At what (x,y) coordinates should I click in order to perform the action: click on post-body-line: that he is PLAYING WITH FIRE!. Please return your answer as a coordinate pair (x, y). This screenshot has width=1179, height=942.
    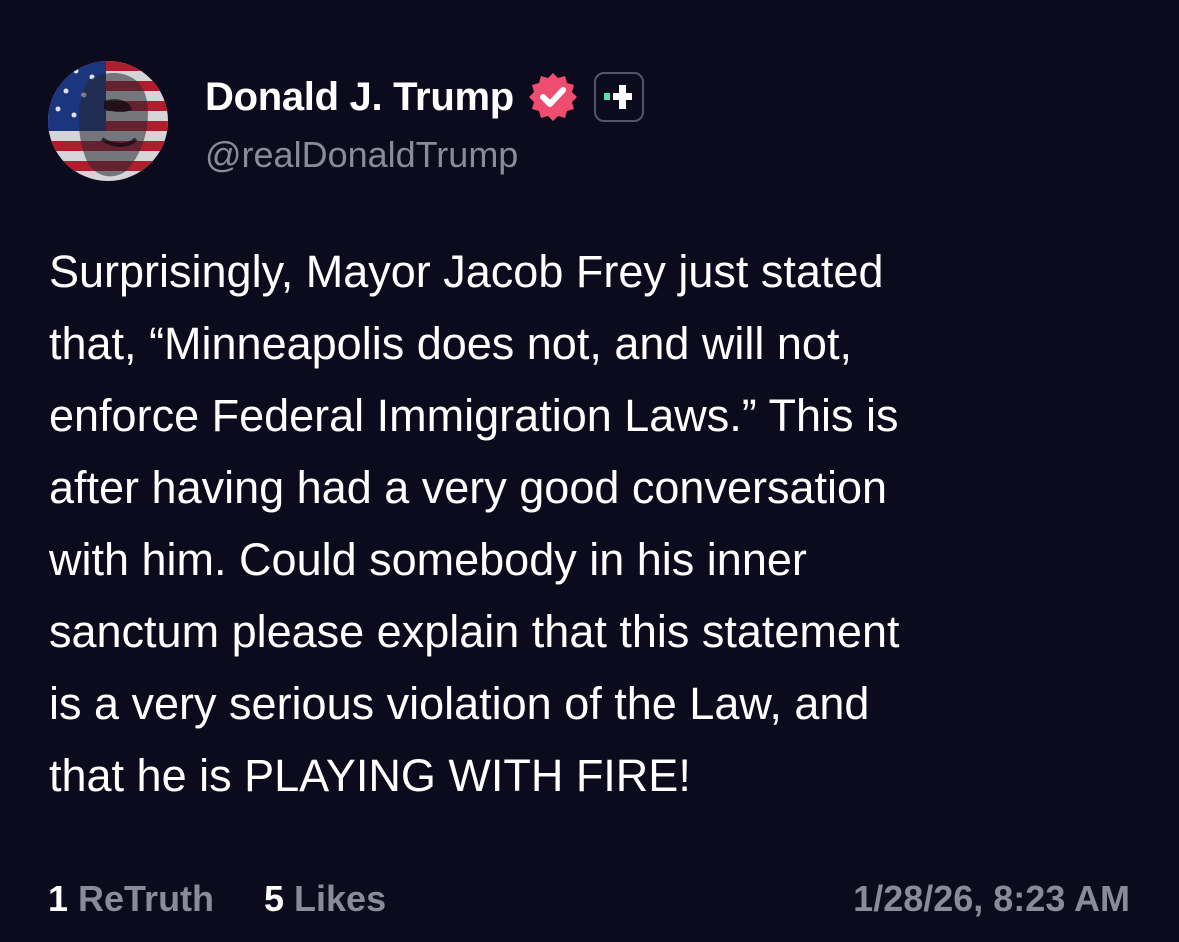
    Looking at the image, I should click on (370, 775).